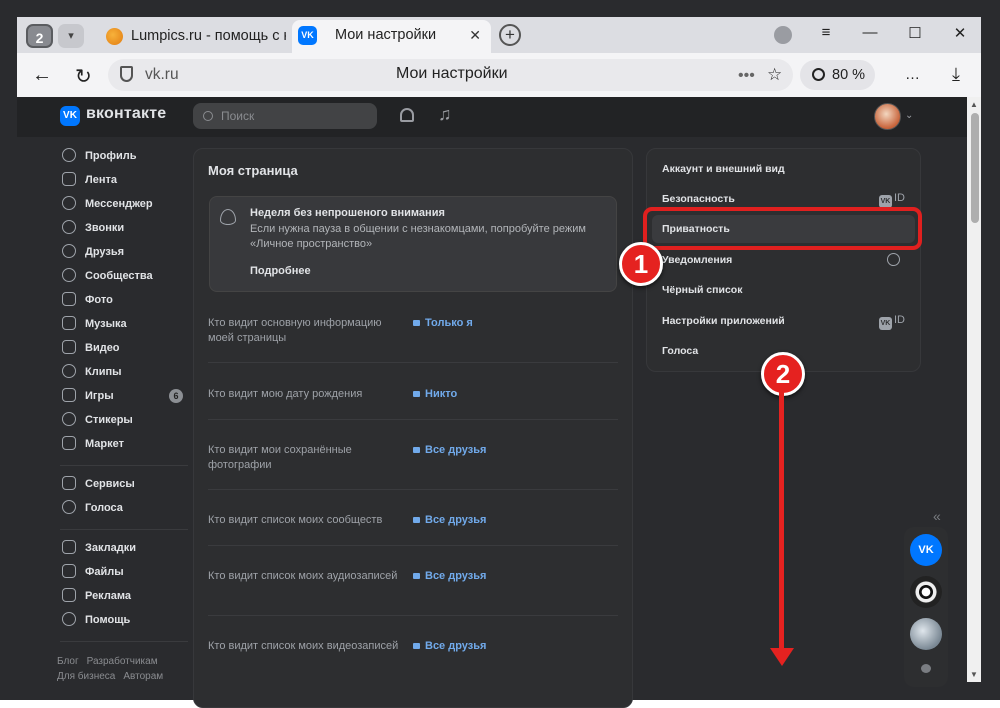  What do you see at coordinates (782, 657) in the screenshot?
I see `arrow-head` at bounding box center [782, 657].